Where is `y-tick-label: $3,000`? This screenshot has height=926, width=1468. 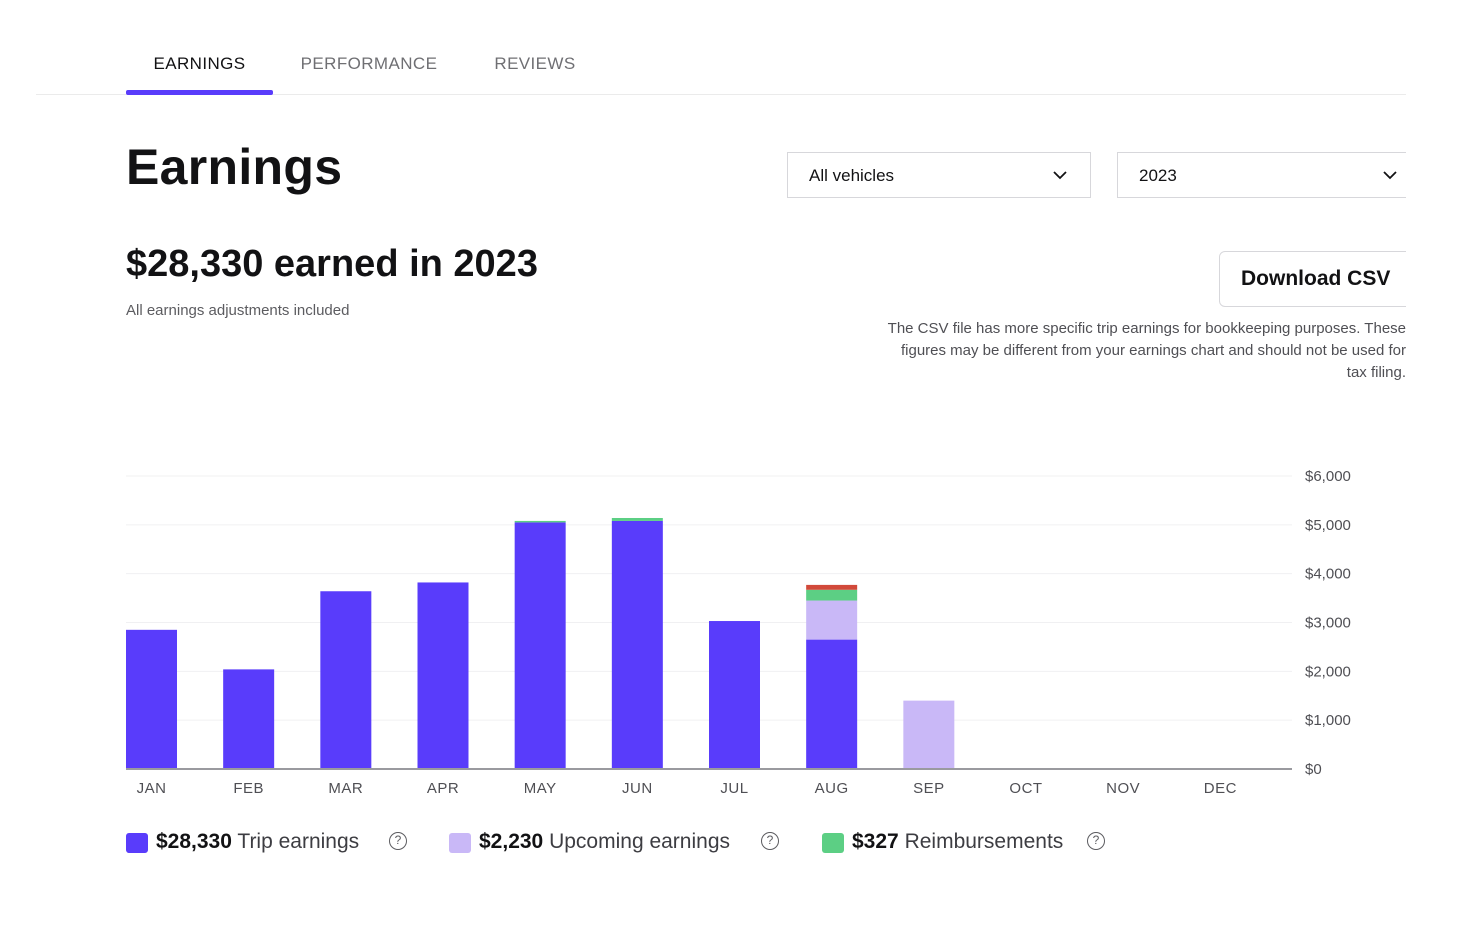
y-tick-label: $3,000 is located at coordinates (1328, 623).